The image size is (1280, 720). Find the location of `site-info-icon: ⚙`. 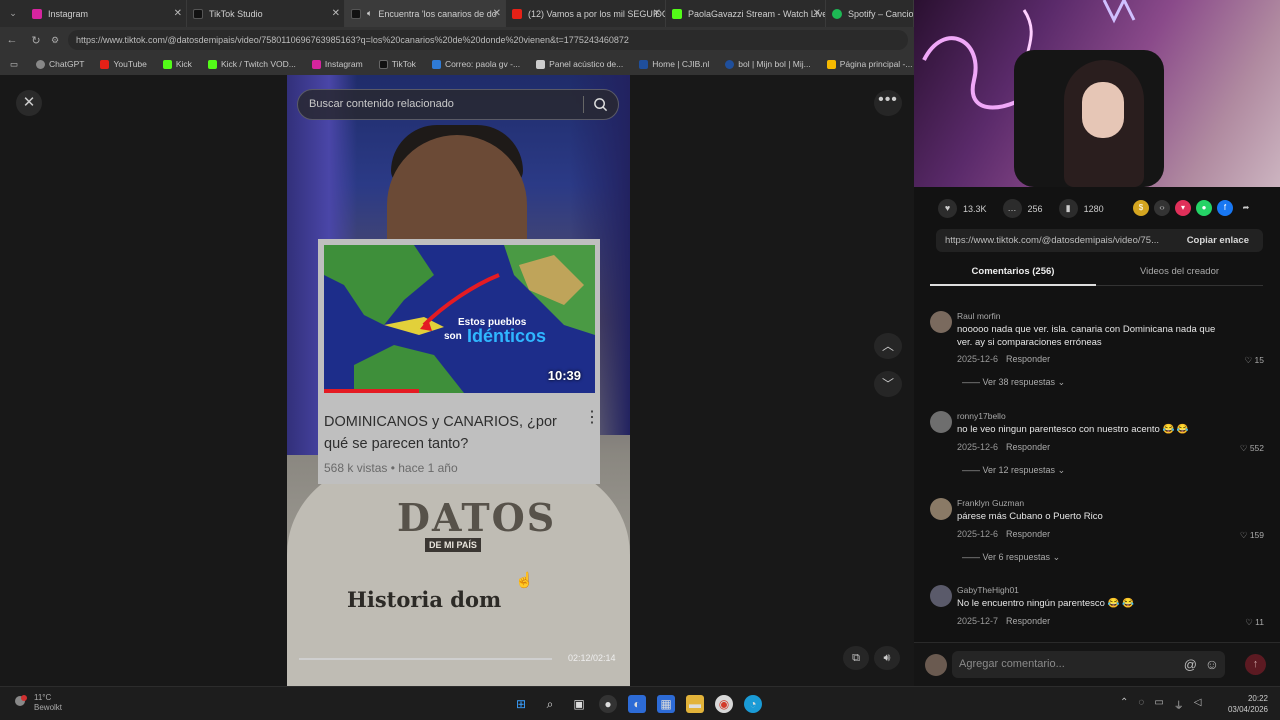

site-info-icon: ⚙ is located at coordinates (55, 40).